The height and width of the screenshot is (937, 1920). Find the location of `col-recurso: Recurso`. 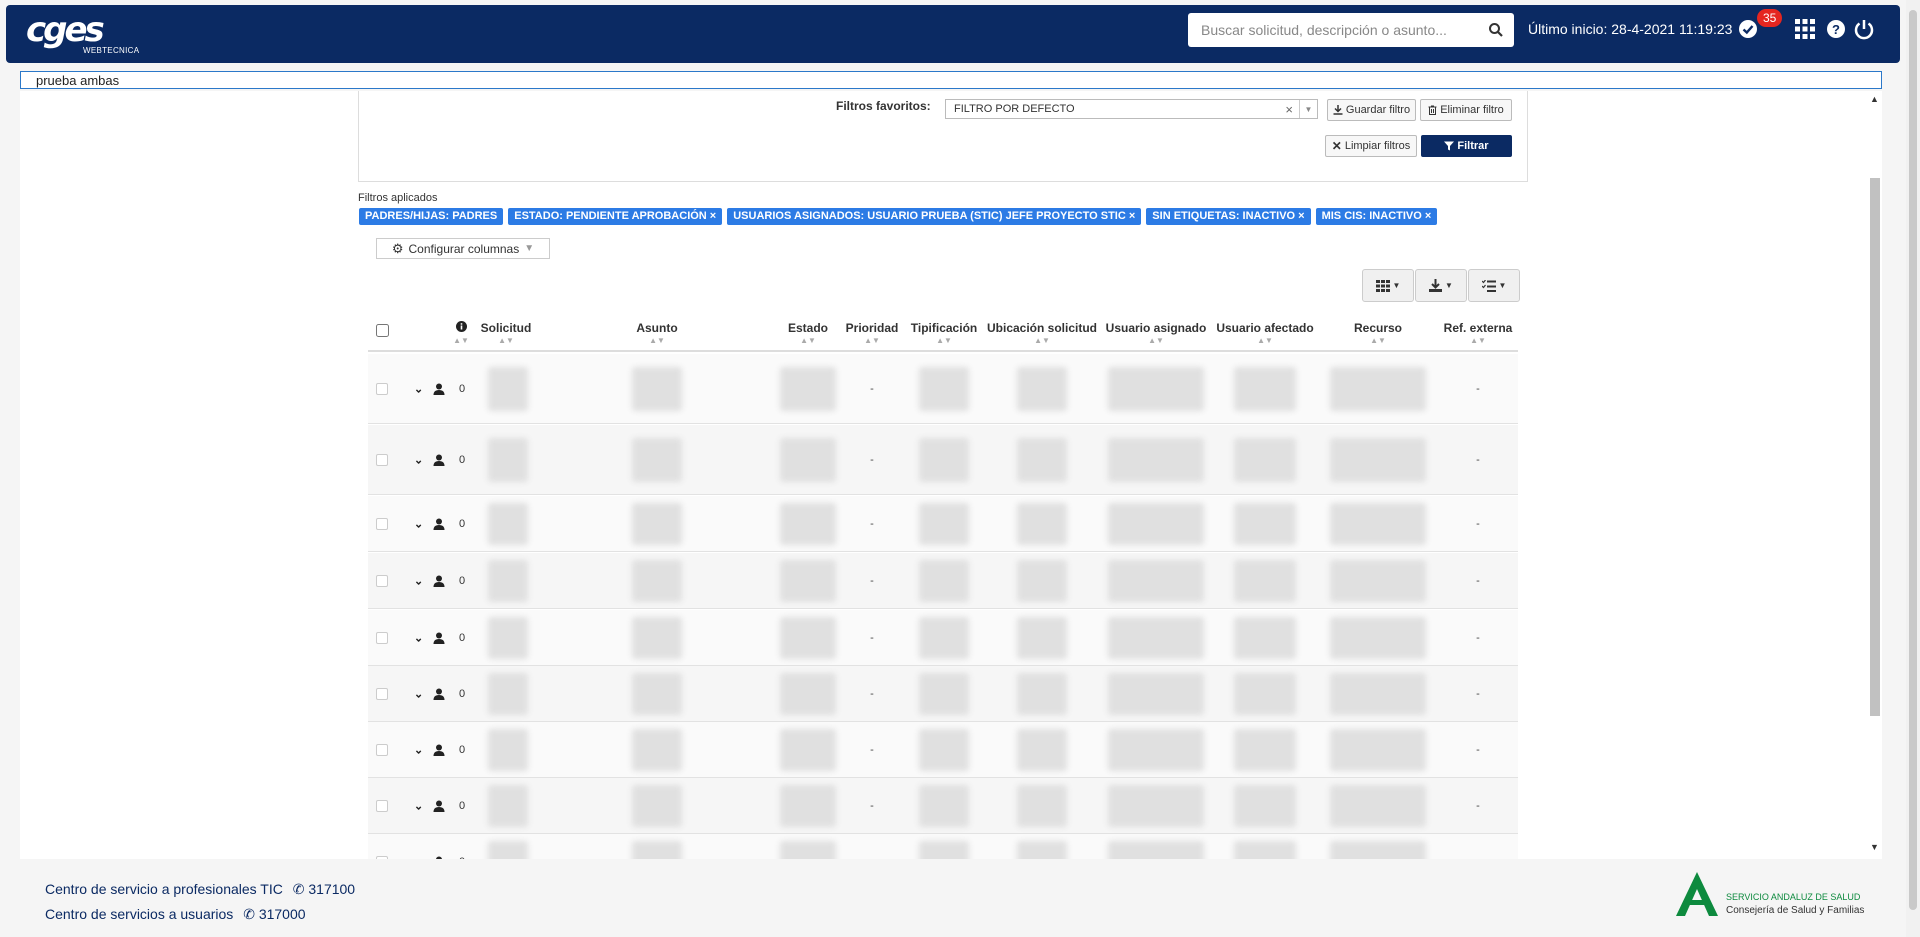

col-recurso: Recurso is located at coordinates (1378, 328).